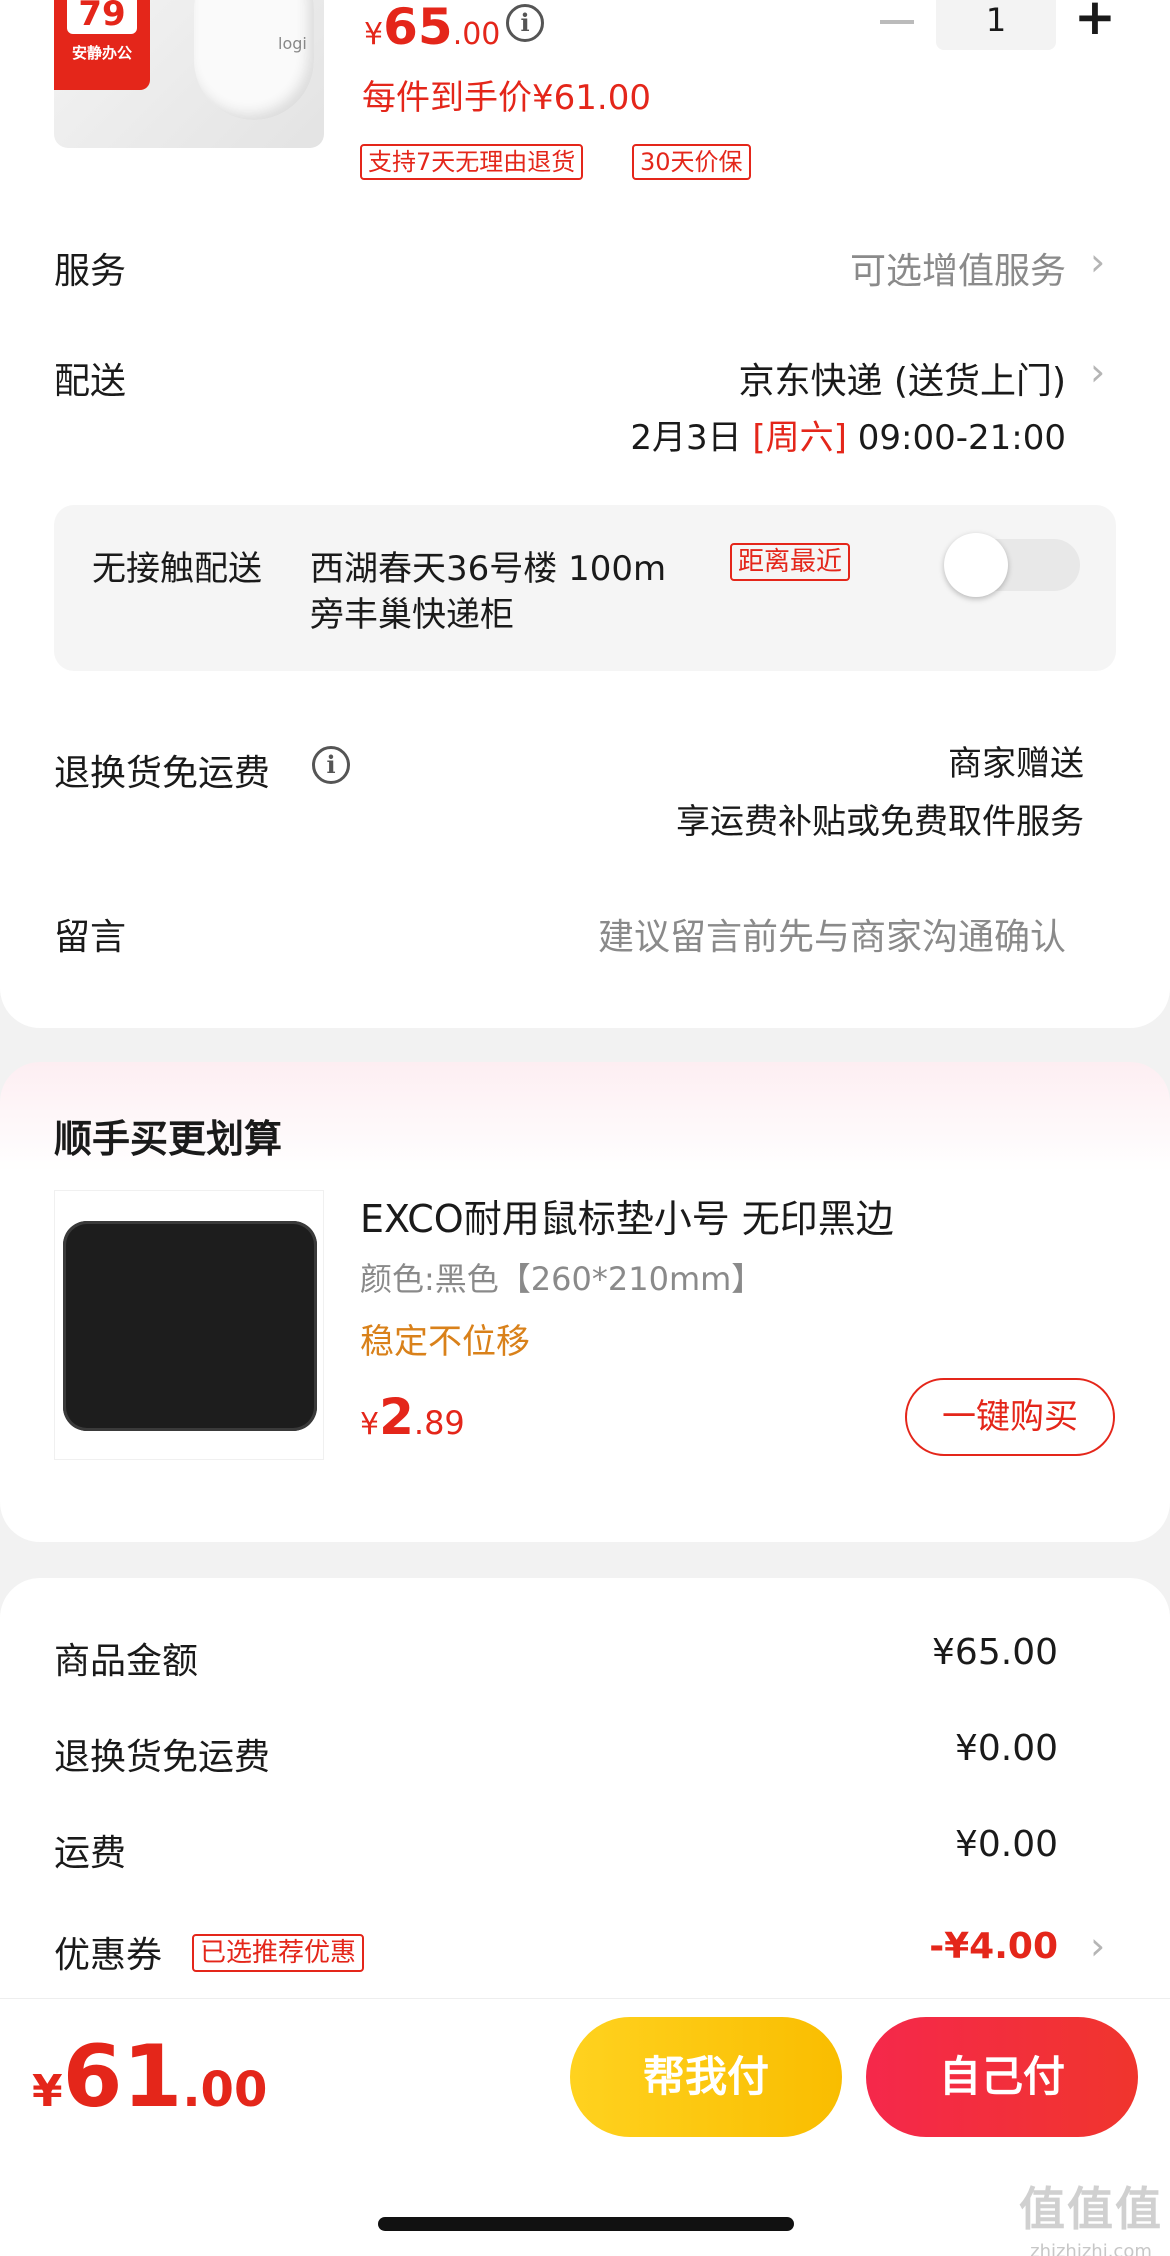 This screenshot has width=1170, height=2256. What do you see at coordinates (790, 562) in the screenshot?
I see `nearest-tag: 距离最近` at bounding box center [790, 562].